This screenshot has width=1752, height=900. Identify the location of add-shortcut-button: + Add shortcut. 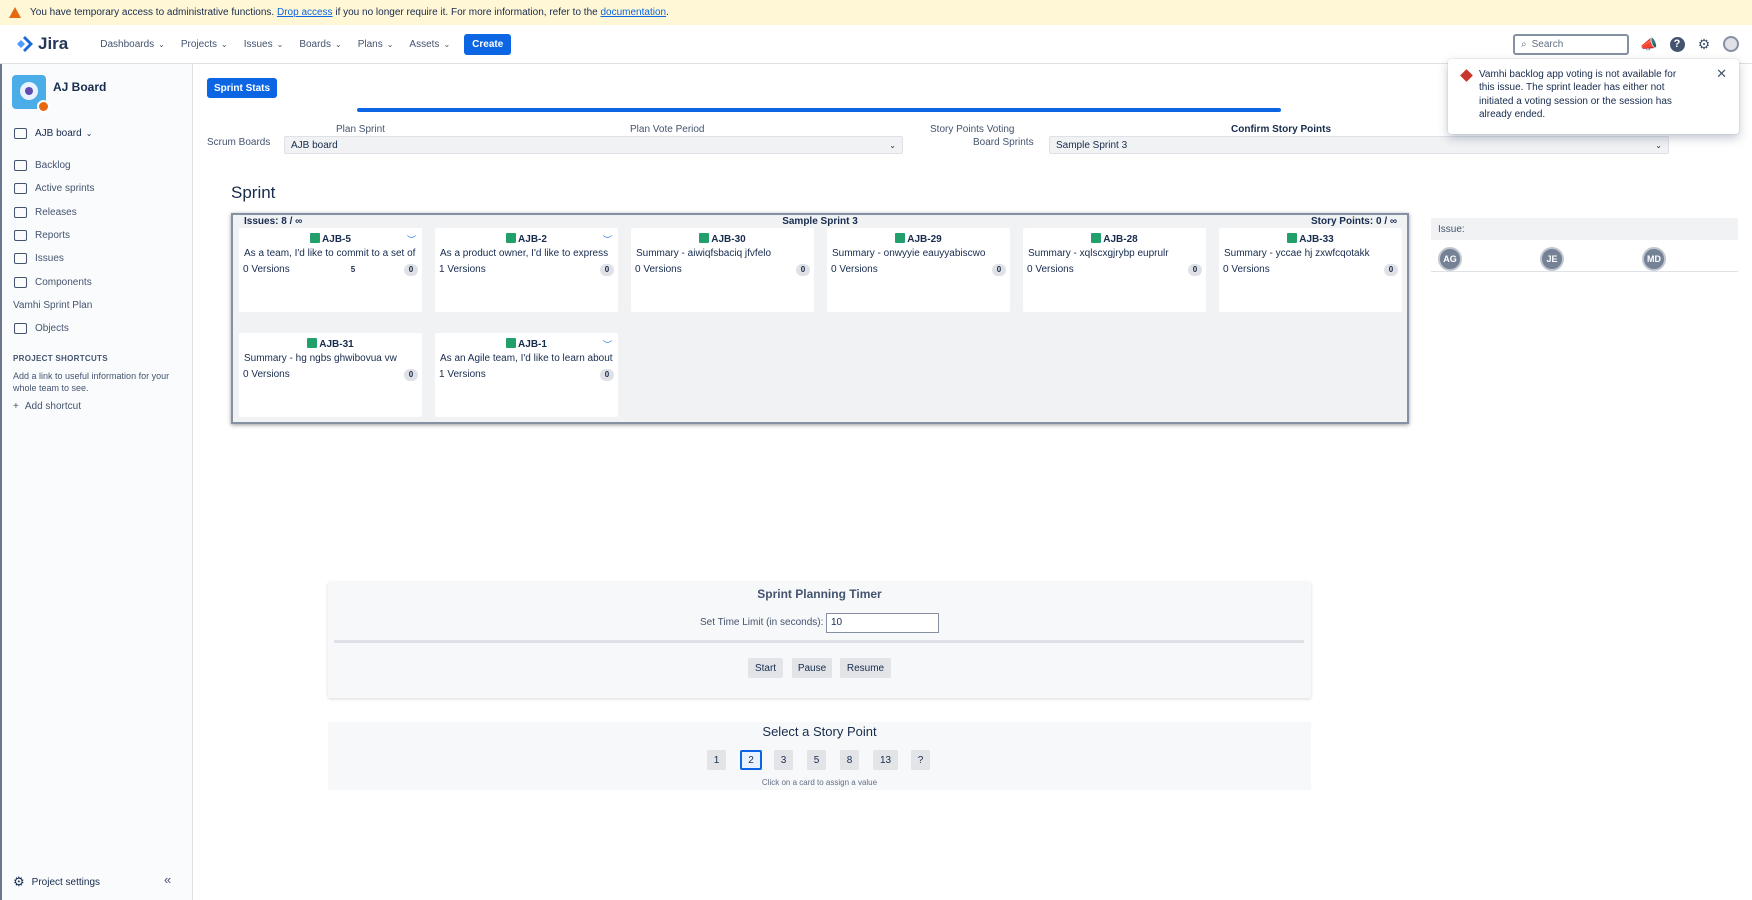
(47, 406).